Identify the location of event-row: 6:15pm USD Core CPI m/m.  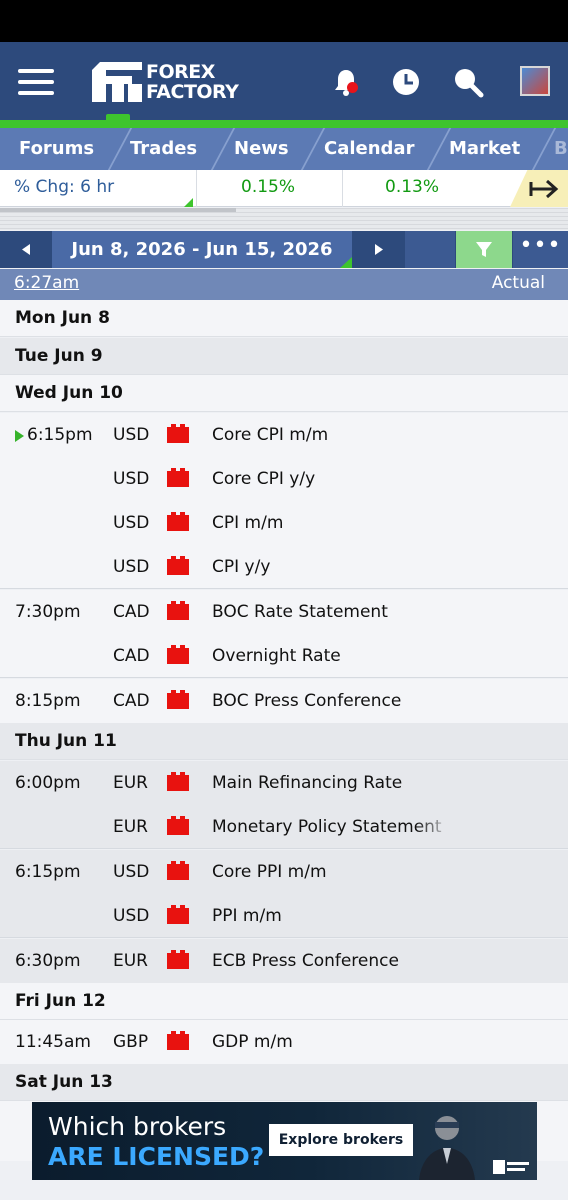
(284, 435).